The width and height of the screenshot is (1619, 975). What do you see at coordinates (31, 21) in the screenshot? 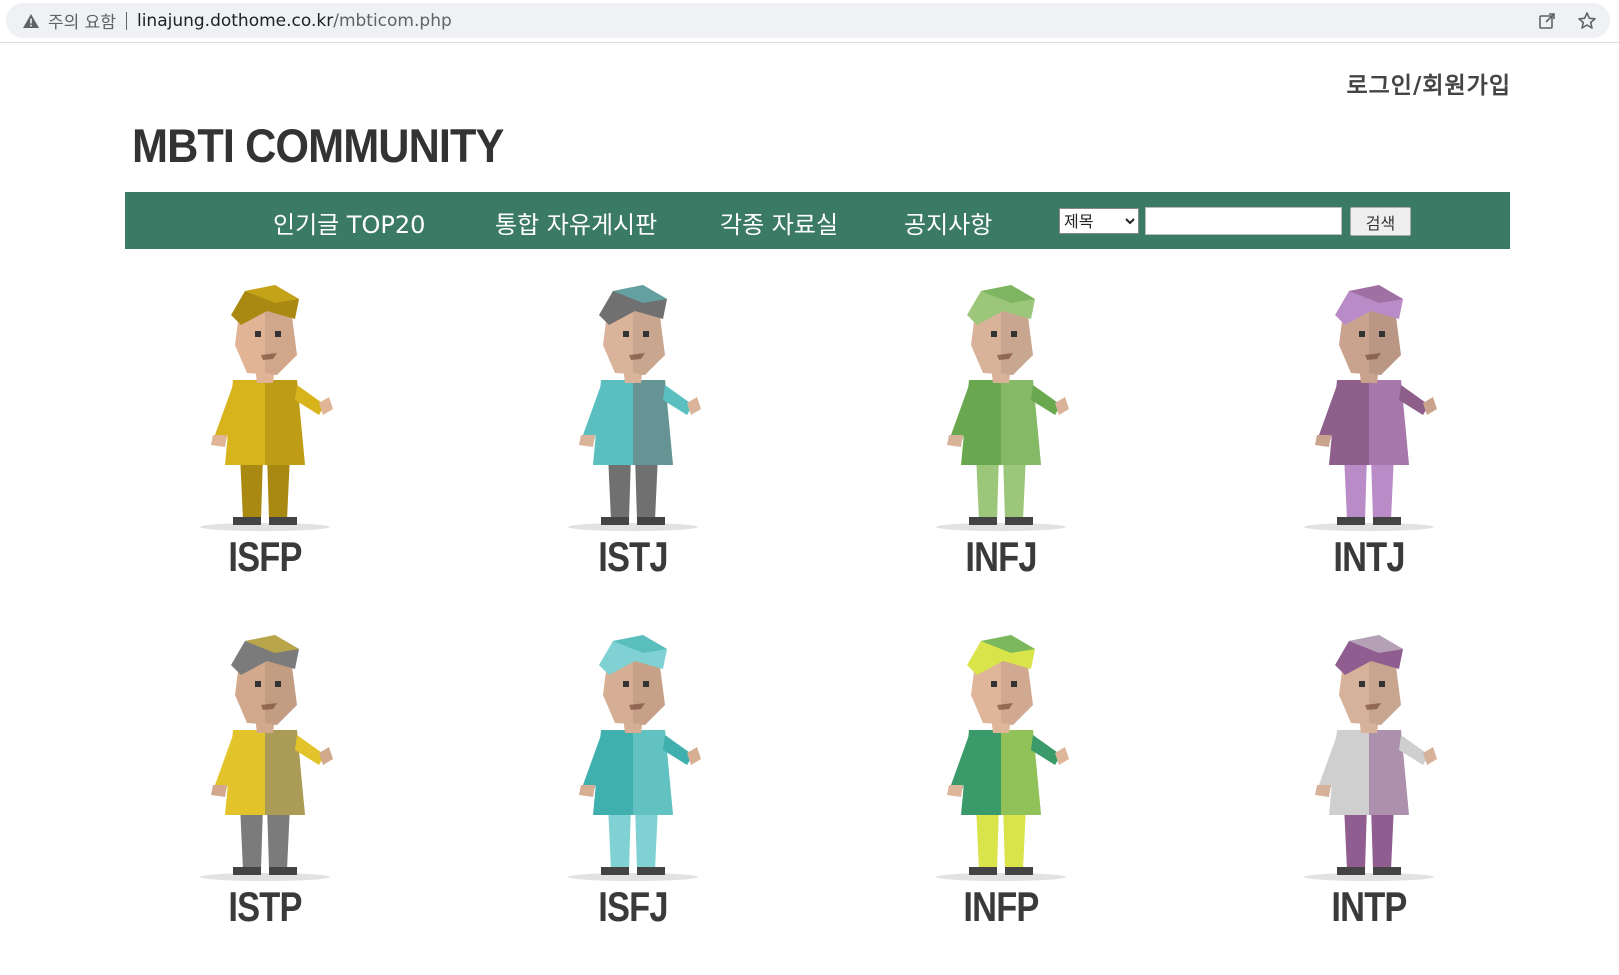
I see `warning-icon` at bounding box center [31, 21].